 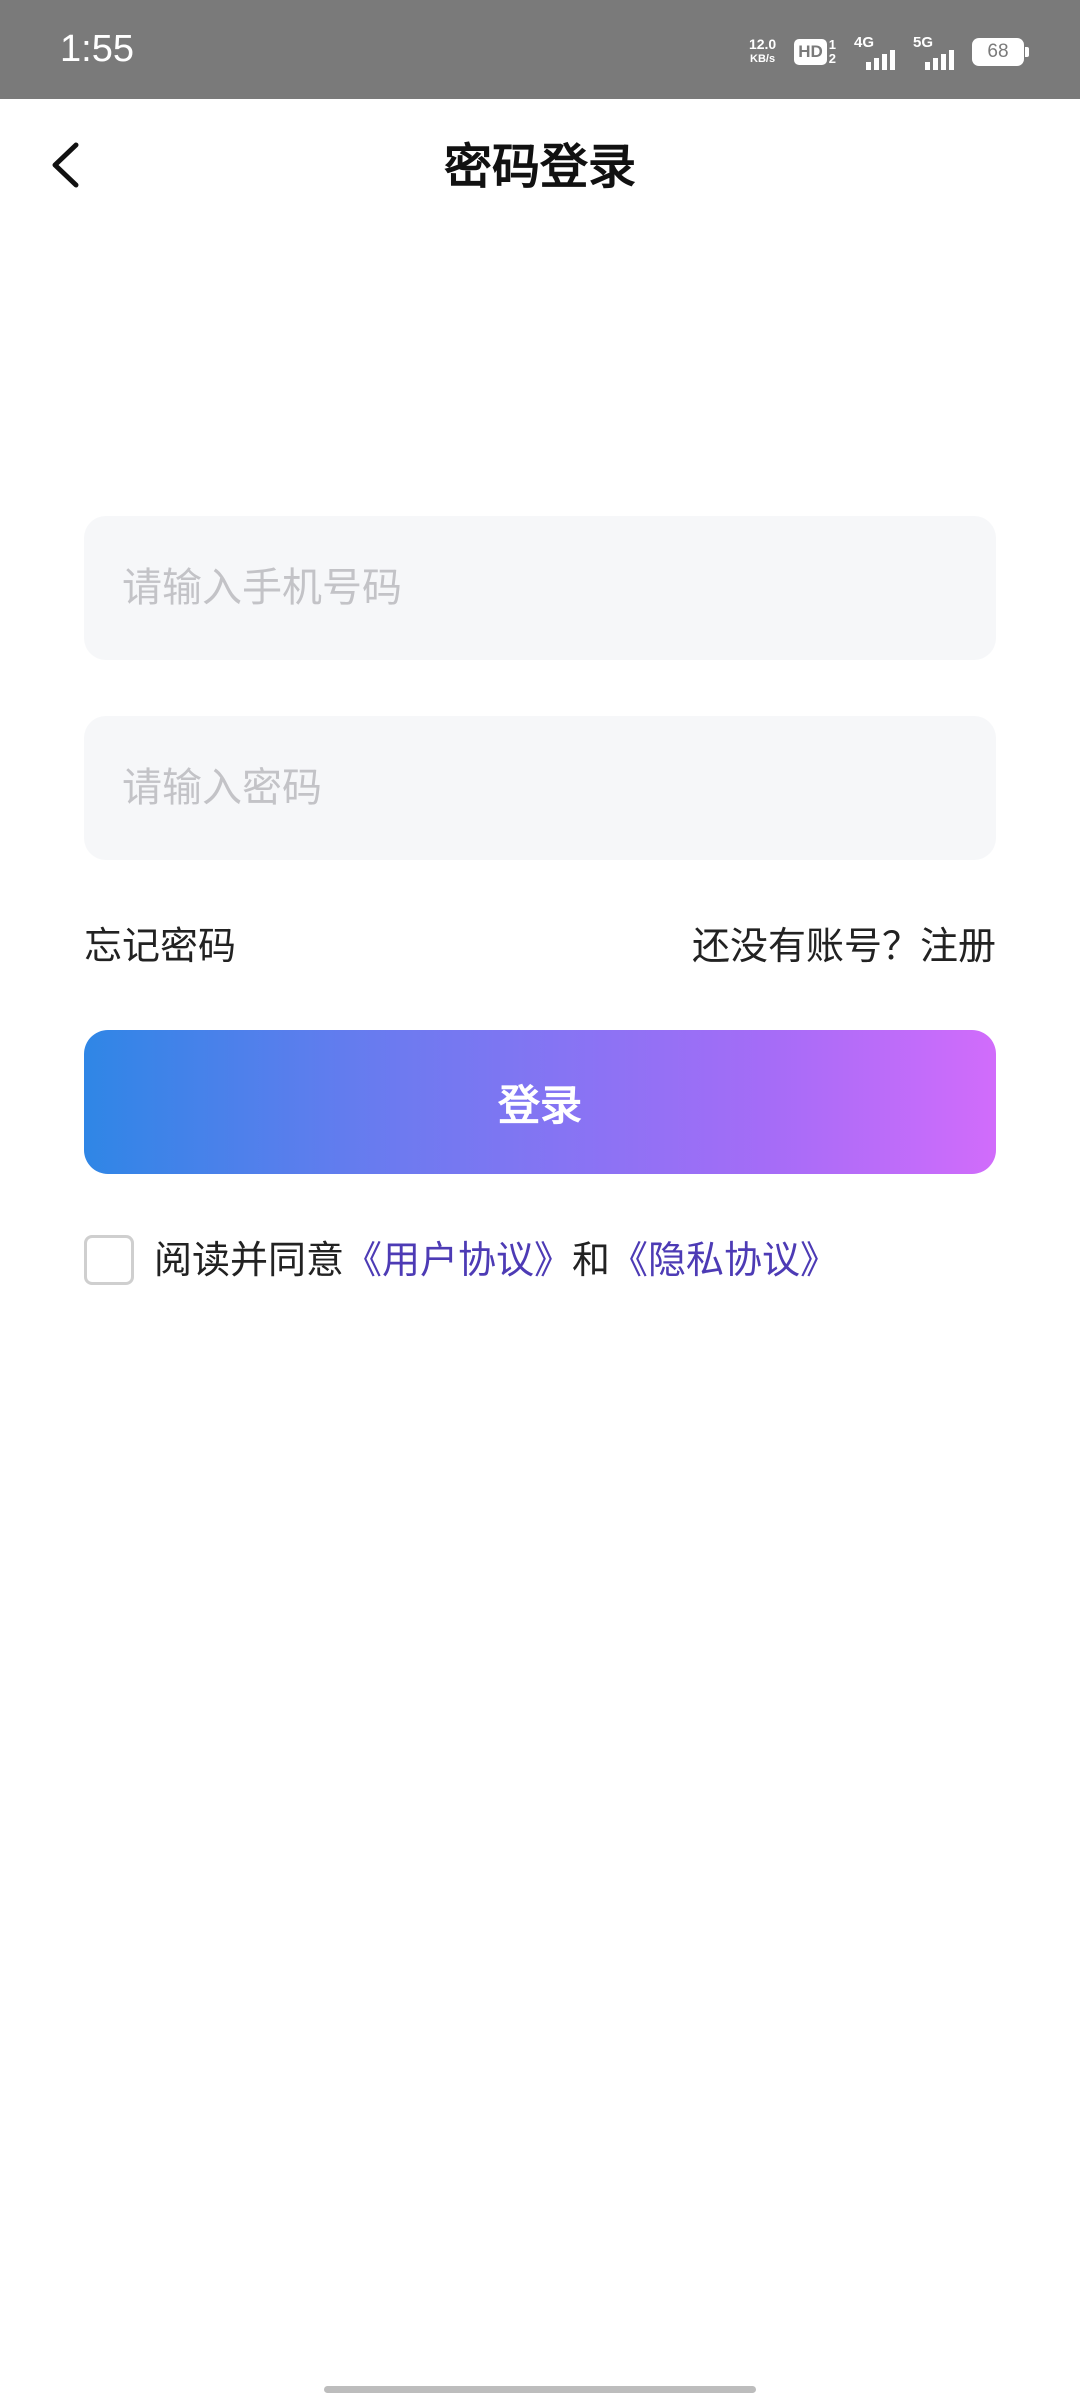 I want to click on phone-field, so click(x=540, y=588).